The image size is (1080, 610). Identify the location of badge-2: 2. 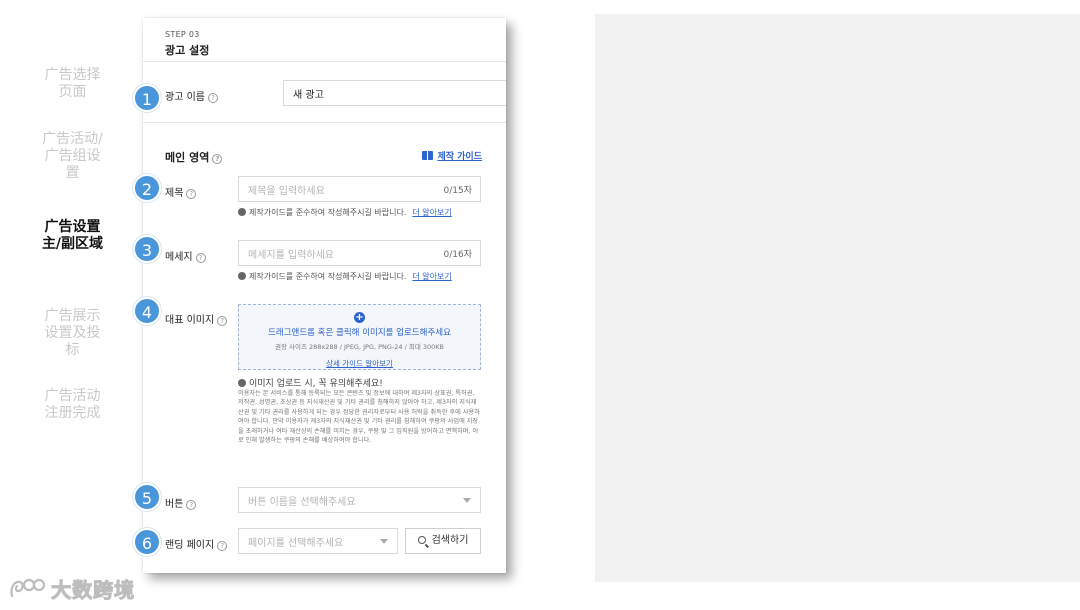
(147, 188).